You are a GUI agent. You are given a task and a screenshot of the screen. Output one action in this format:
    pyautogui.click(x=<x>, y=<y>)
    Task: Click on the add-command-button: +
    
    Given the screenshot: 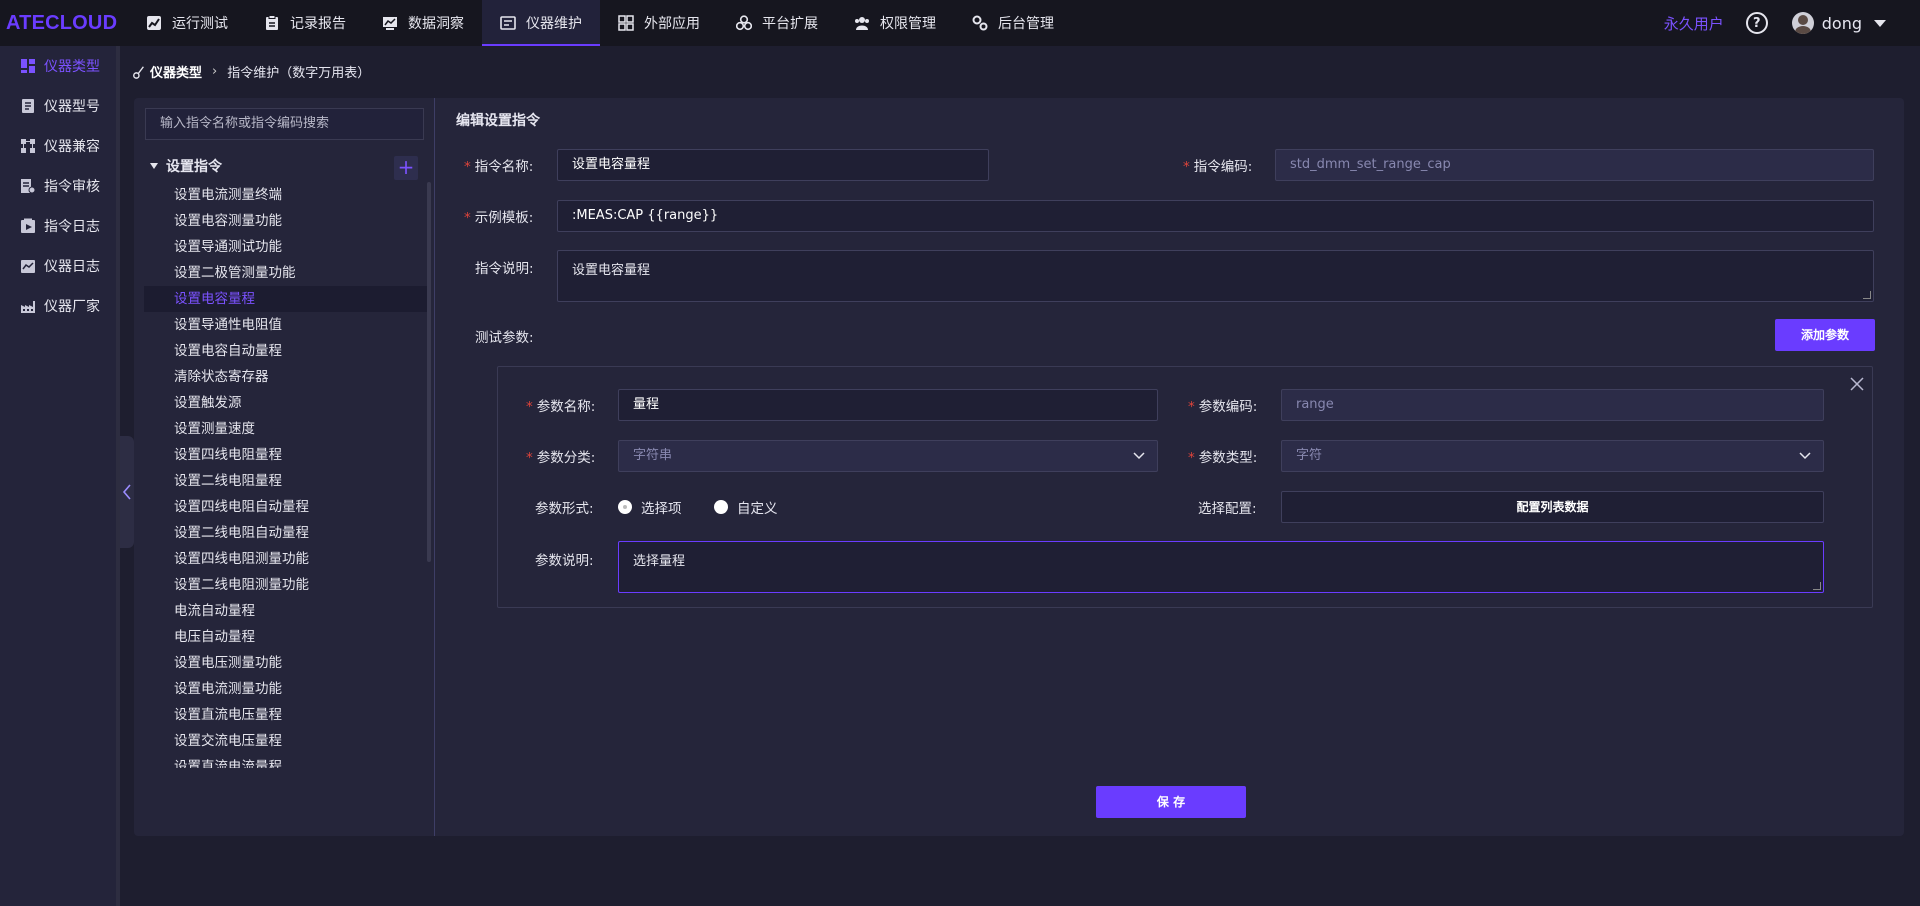 What is the action you would take?
    pyautogui.click(x=406, y=168)
    